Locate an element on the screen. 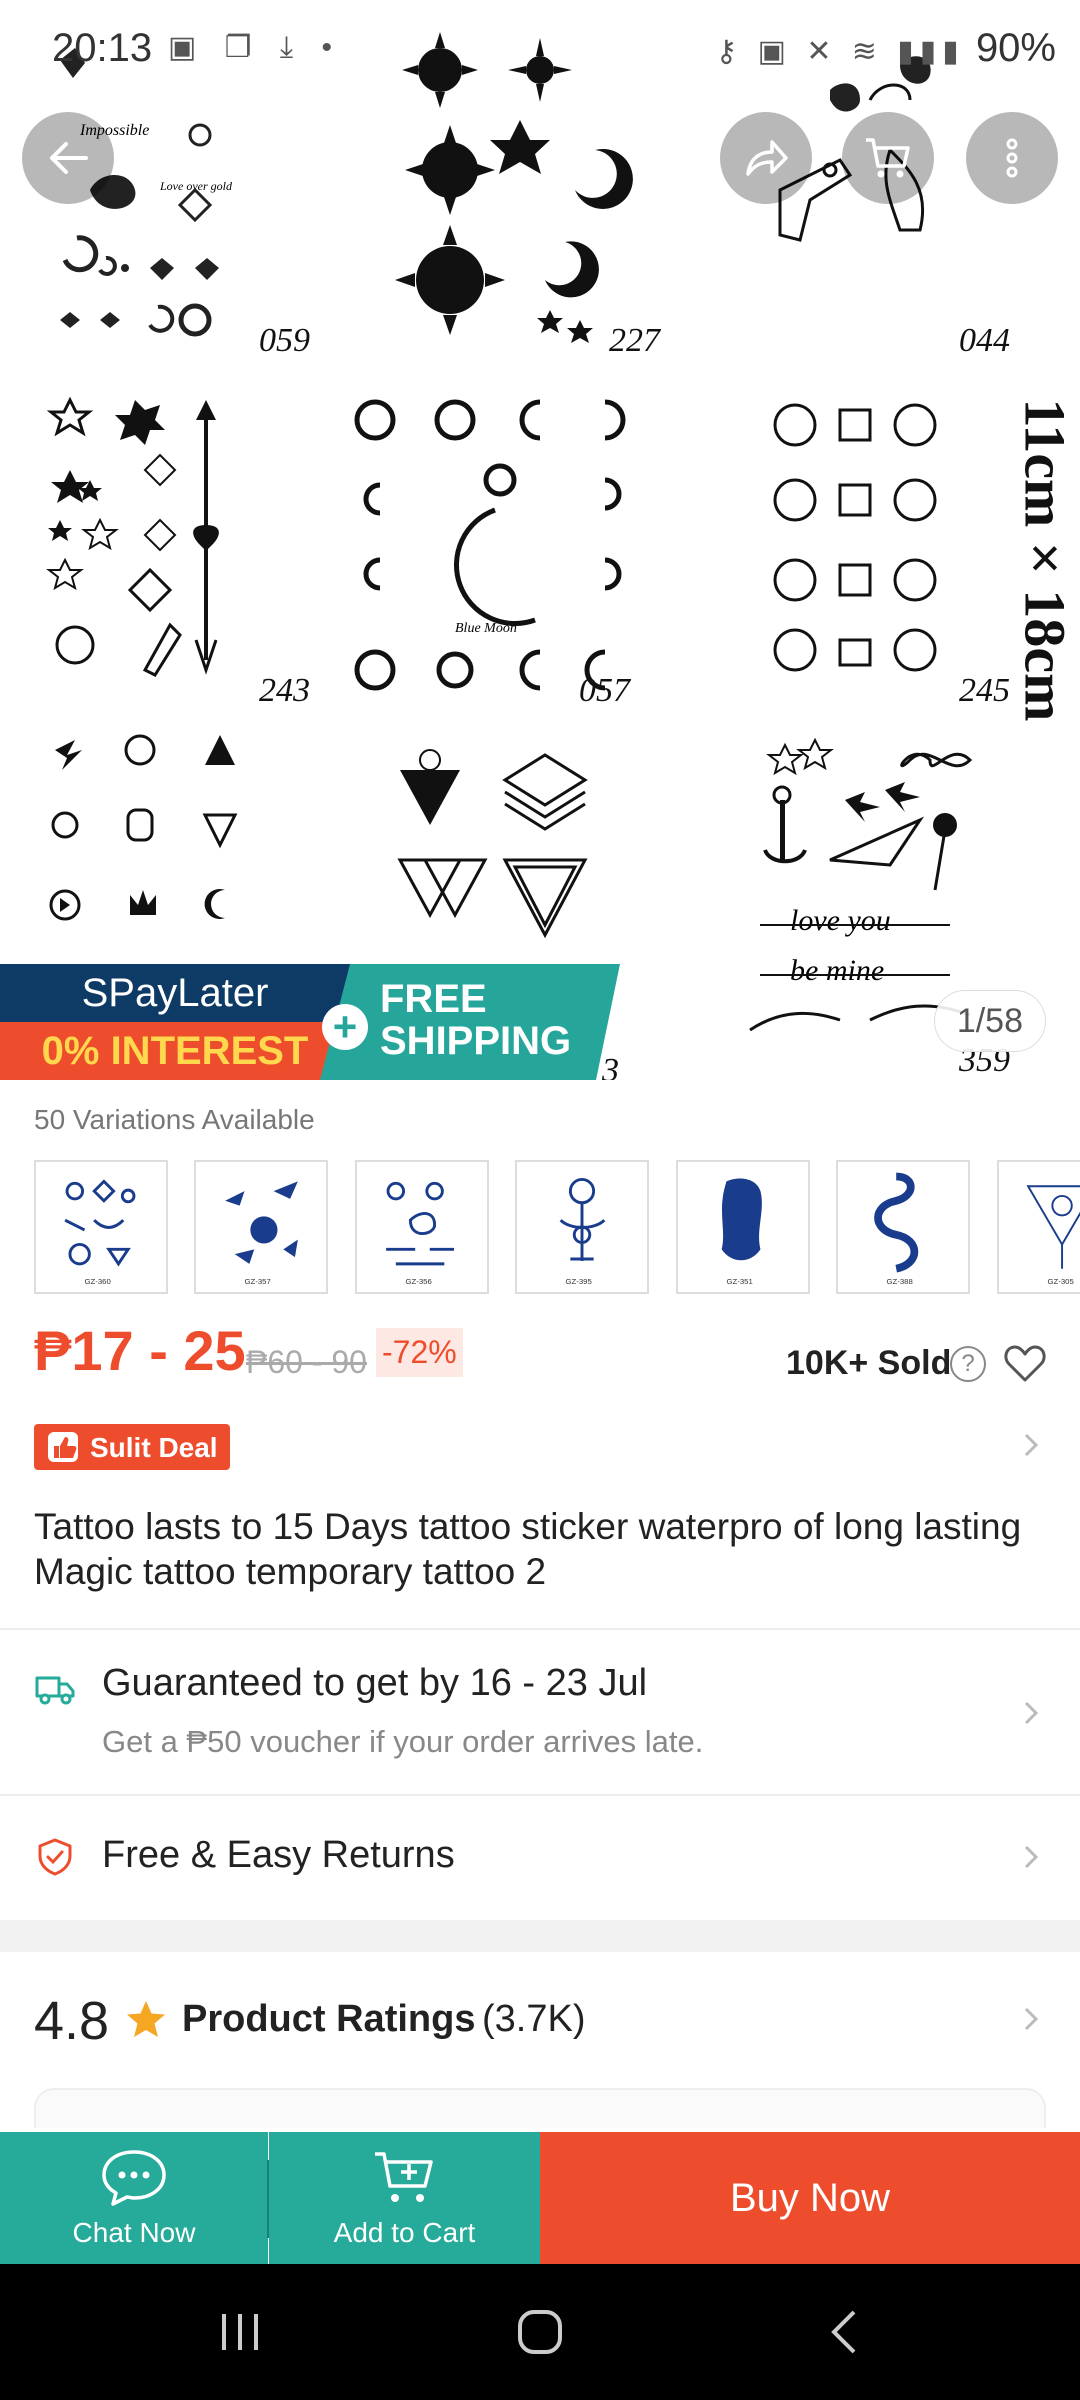  status-bar: 20:13 ▣ ❐ ⤓ • ⚷ ▣ ✕ ≋ ▮▮▮ 90% is located at coordinates (540, 50).